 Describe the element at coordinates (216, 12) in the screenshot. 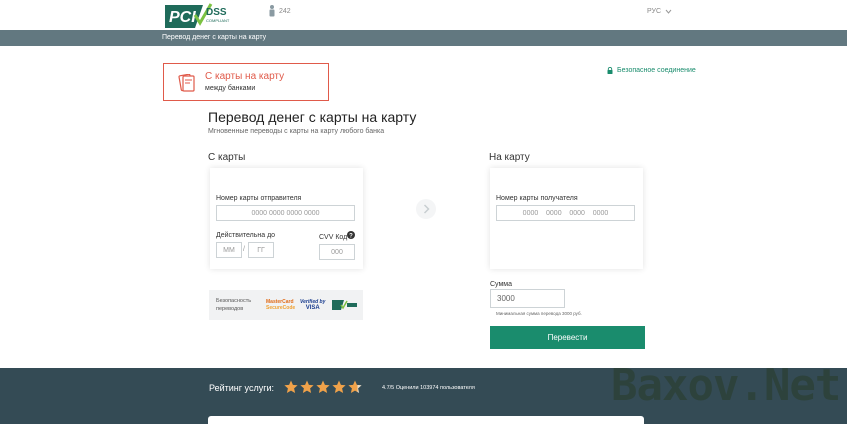

I see `svg-text: DSS` at that location.